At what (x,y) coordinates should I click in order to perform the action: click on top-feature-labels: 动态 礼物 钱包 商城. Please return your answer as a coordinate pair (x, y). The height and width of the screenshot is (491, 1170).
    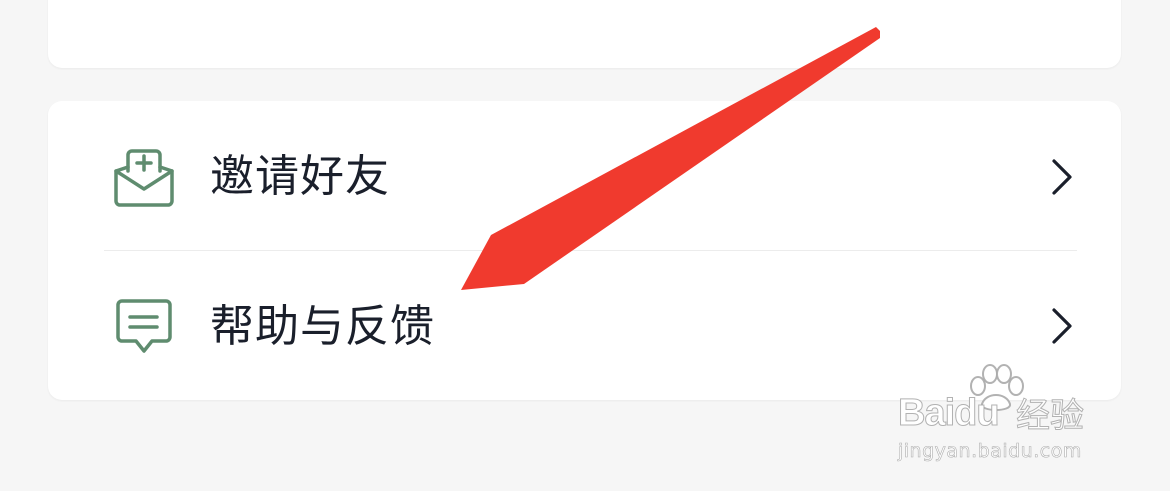
    Looking at the image, I should click on (584, 2).